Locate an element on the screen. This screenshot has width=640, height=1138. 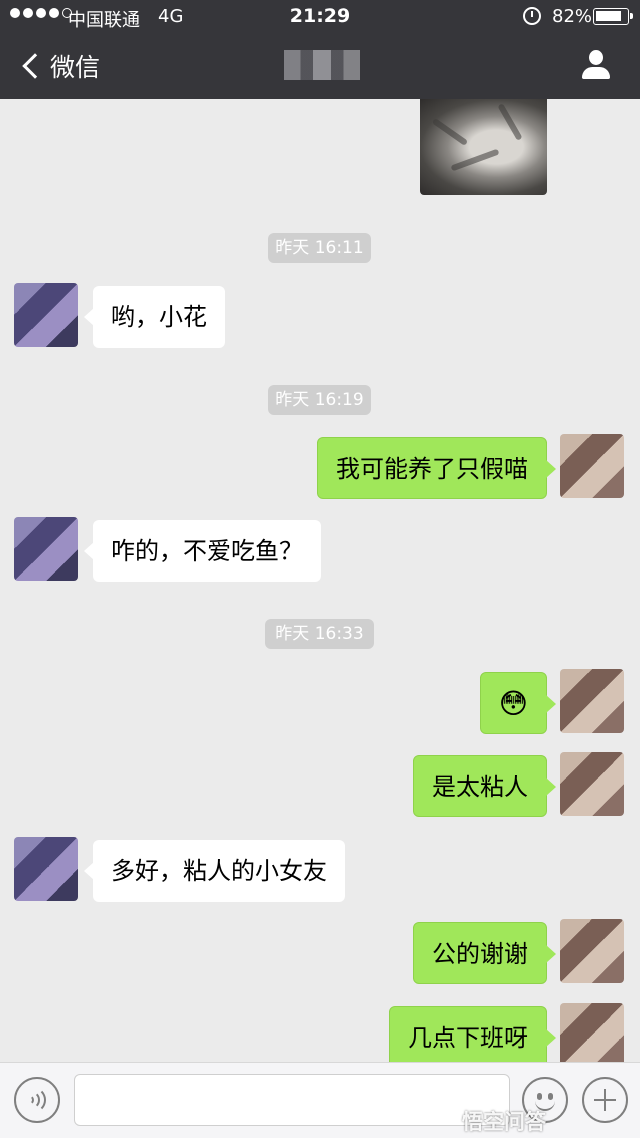
received-message: 多好，粘人的小女友 is located at coordinates (214, 871).